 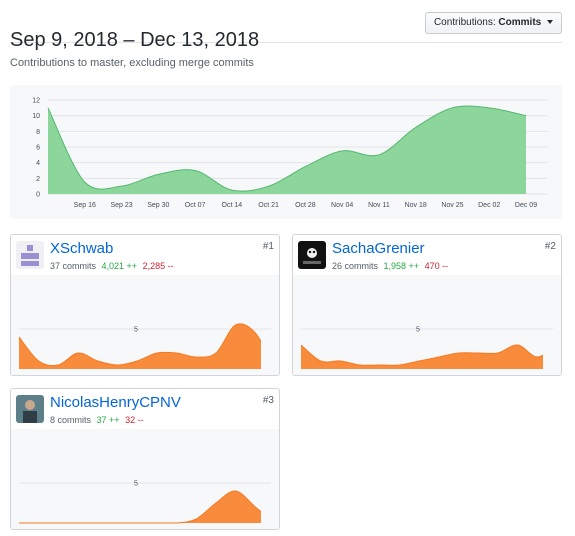 I want to click on identicon-avatar, so click(x=30, y=255).